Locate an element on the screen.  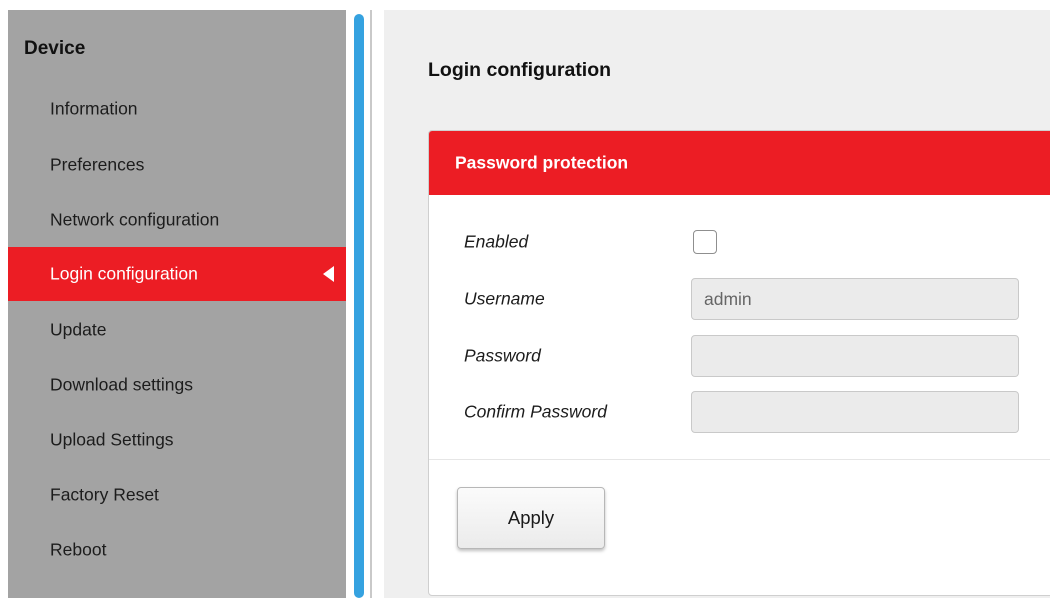
enabled-label: Enabled is located at coordinates (496, 241).